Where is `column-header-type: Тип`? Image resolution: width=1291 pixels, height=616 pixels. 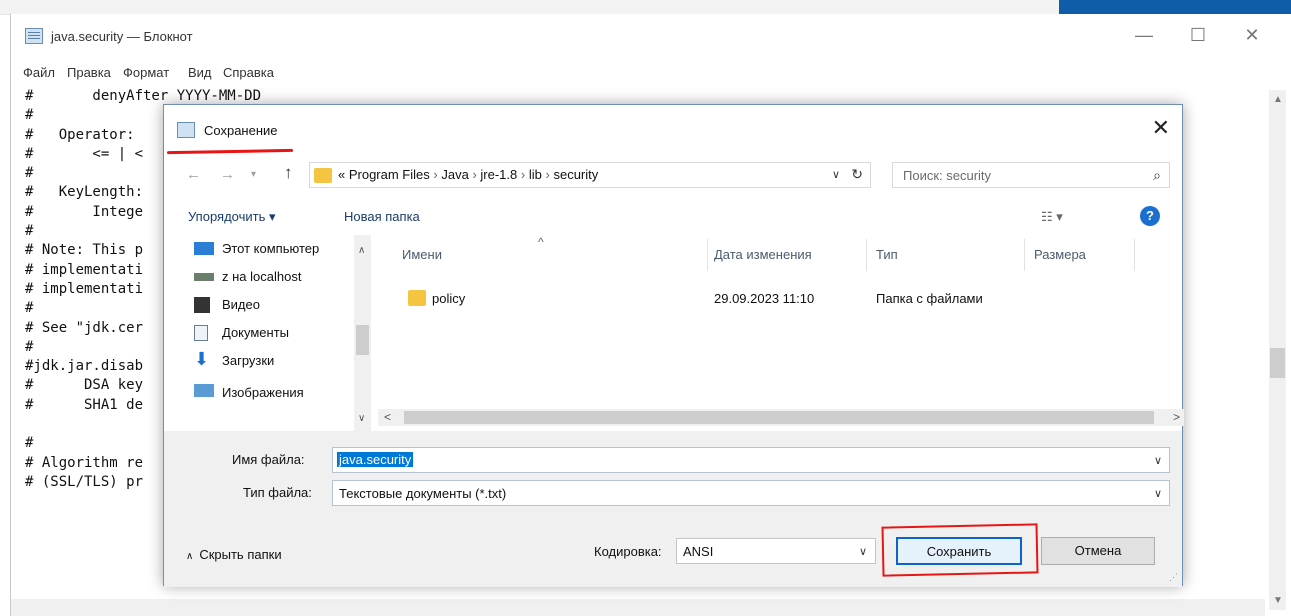
column-header-type: Тип is located at coordinates (887, 254).